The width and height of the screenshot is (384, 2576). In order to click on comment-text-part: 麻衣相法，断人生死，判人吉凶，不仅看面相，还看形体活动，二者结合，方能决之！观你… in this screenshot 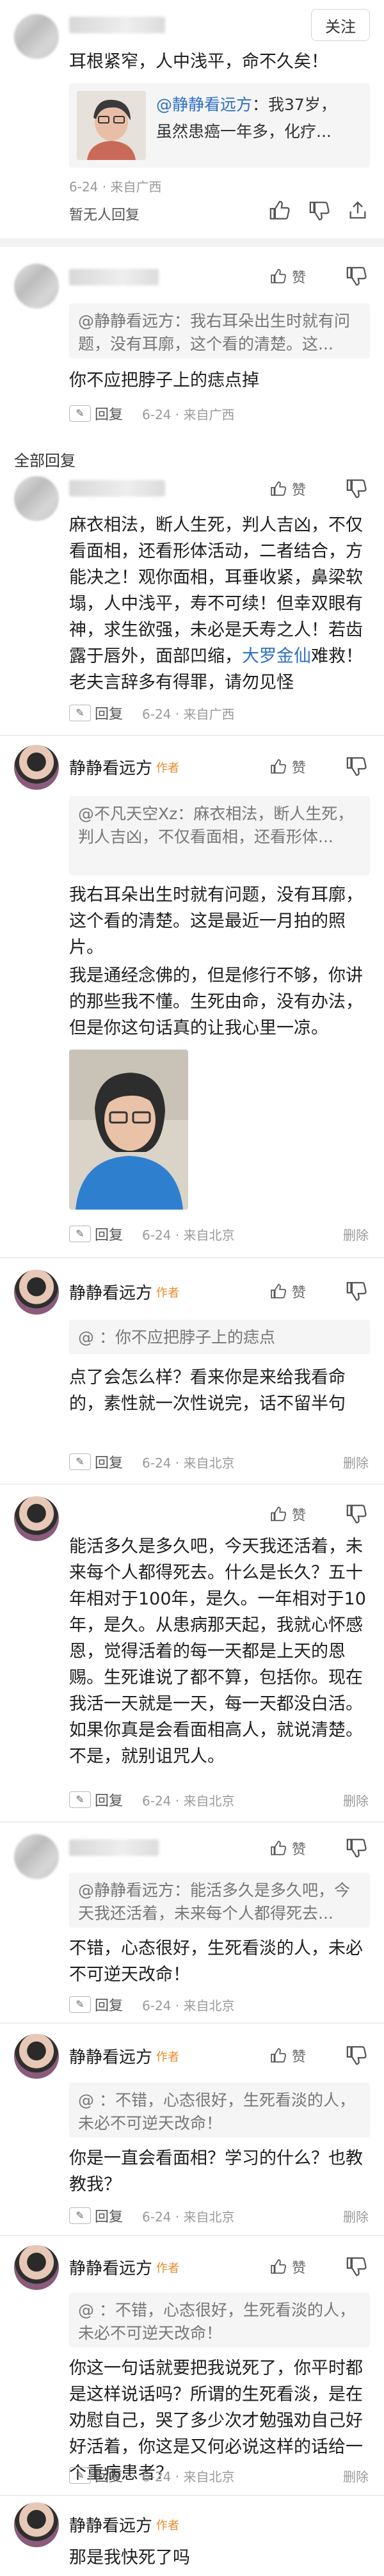, I will do `click(216, 590)`.